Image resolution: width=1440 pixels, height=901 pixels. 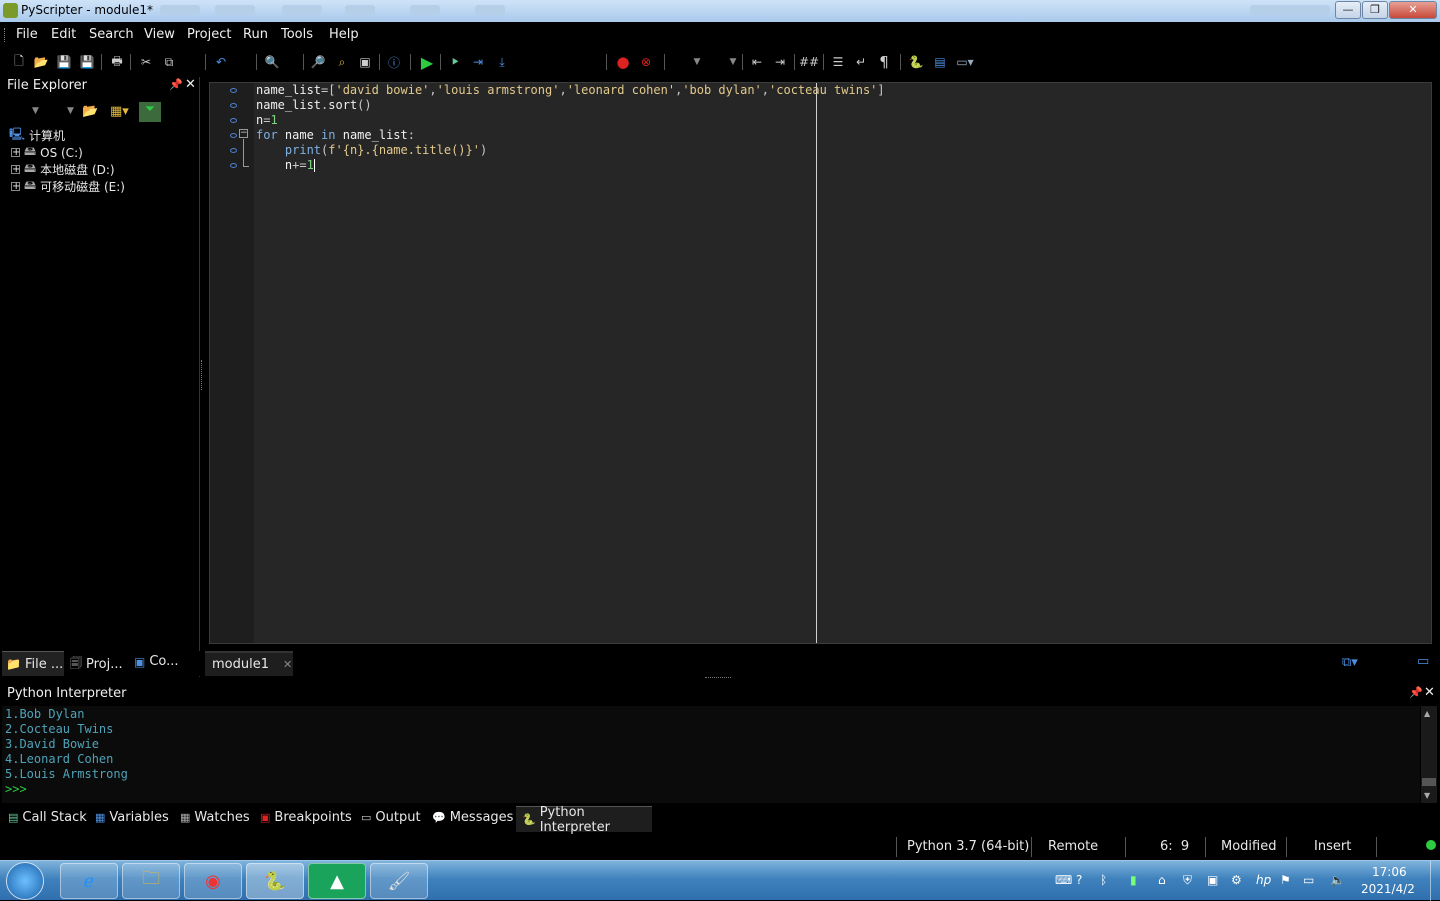 I want to click on fold-collapse-icon: −, so click(x=243, y=133).